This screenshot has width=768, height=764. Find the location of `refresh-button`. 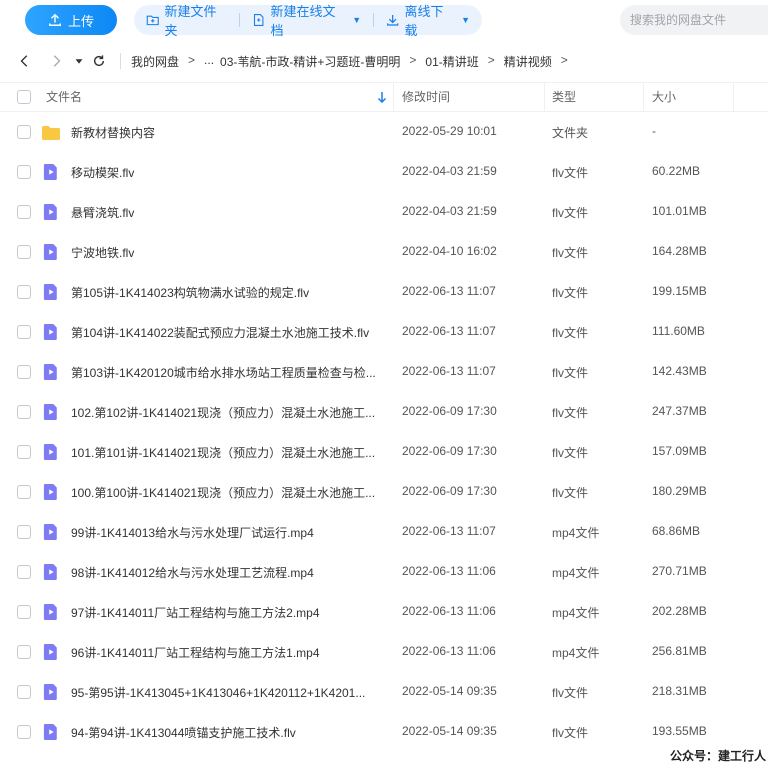

refresh-button is located at coordinates (99, 61).